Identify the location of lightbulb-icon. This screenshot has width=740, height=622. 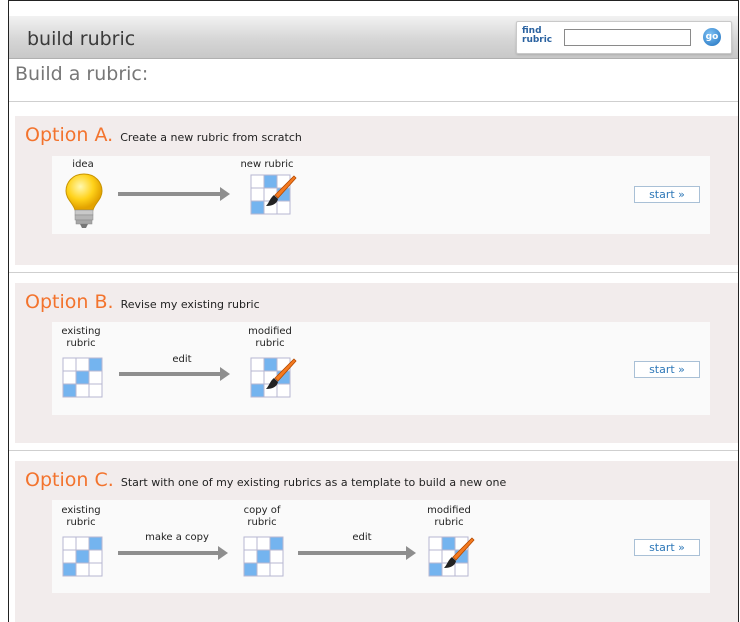
(84, 201).